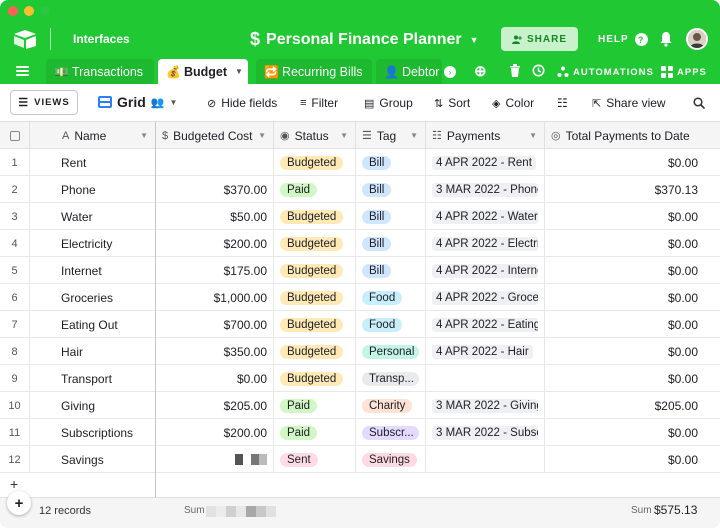 Image resolution: width=720 pixels, height=528 pixels. What do you see at coordinates (360, 459) in the screenshot?
I see `table-row: 12 Savings Sent Savings $0.00` at bounding box center [360, 459].